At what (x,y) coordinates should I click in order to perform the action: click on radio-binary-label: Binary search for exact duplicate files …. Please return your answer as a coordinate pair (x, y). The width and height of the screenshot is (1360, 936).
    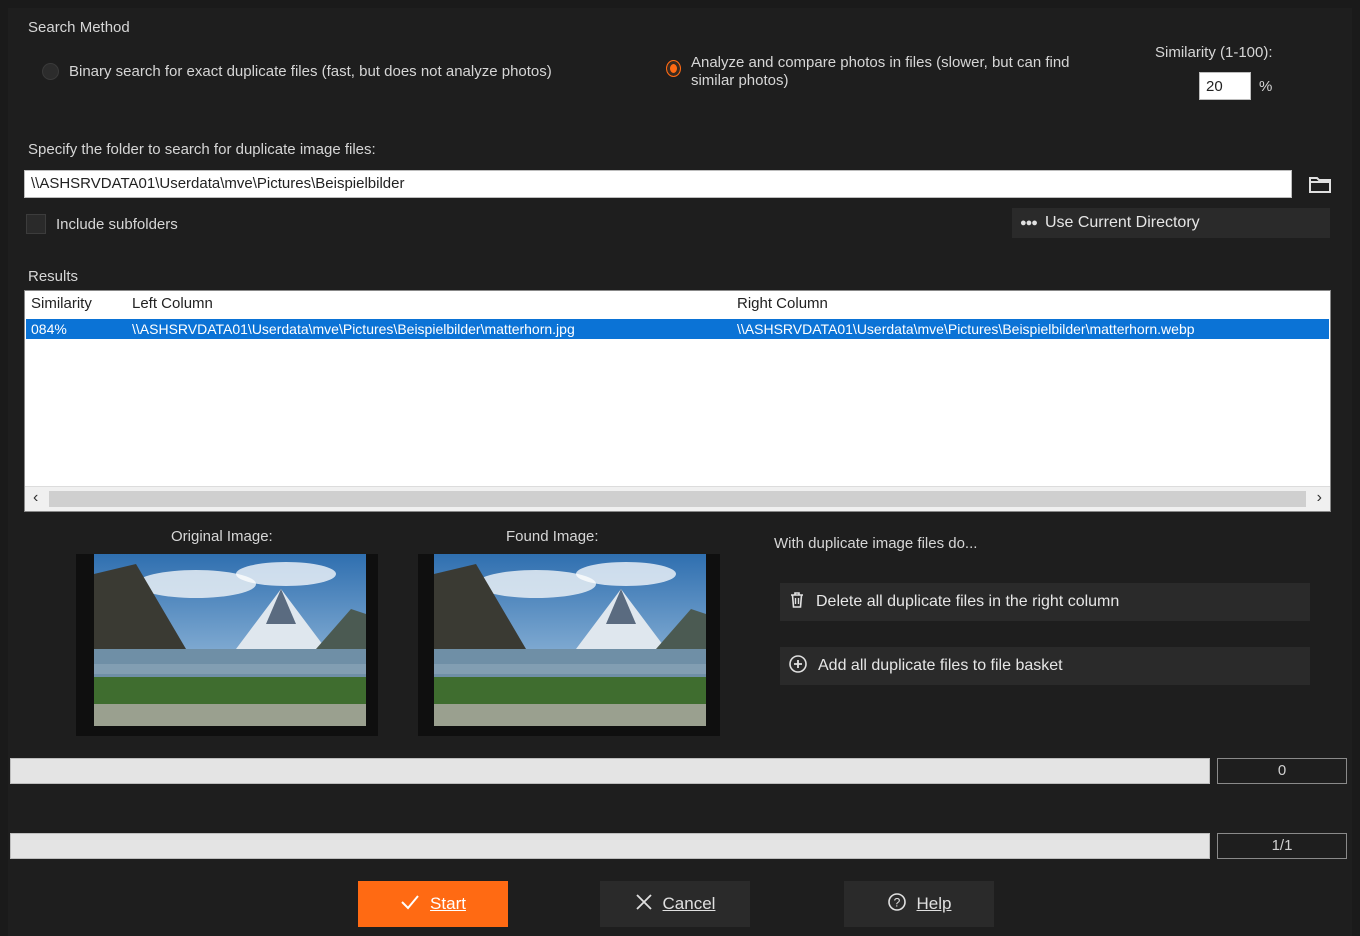
    Looking at the image, I should click on (310, 71).